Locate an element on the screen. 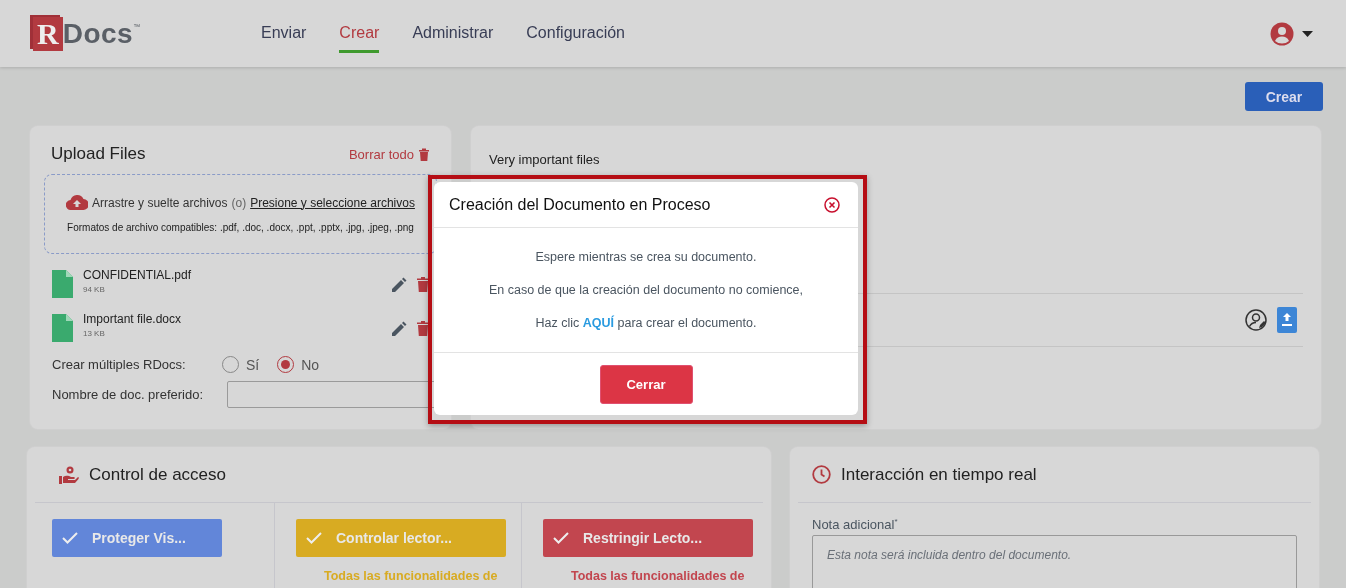  or-text: (o) is located at coordinates (239, 202).